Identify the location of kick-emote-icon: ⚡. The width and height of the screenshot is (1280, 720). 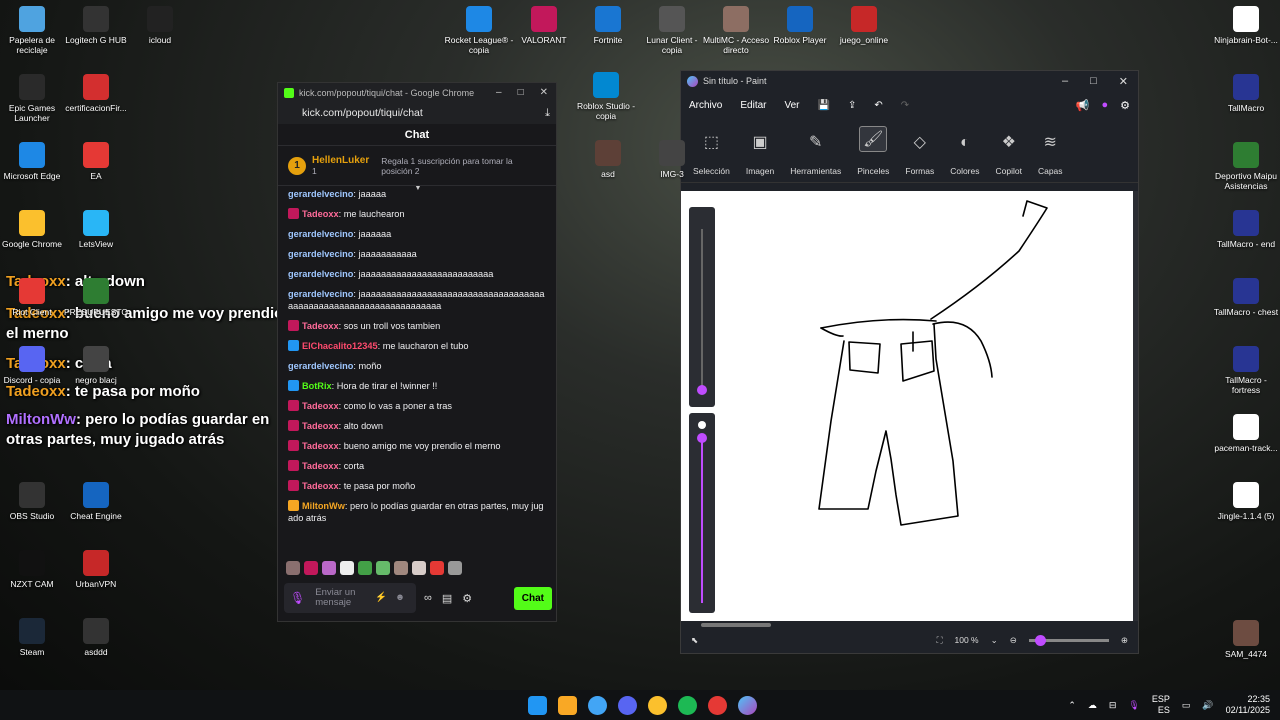
(381, 598).